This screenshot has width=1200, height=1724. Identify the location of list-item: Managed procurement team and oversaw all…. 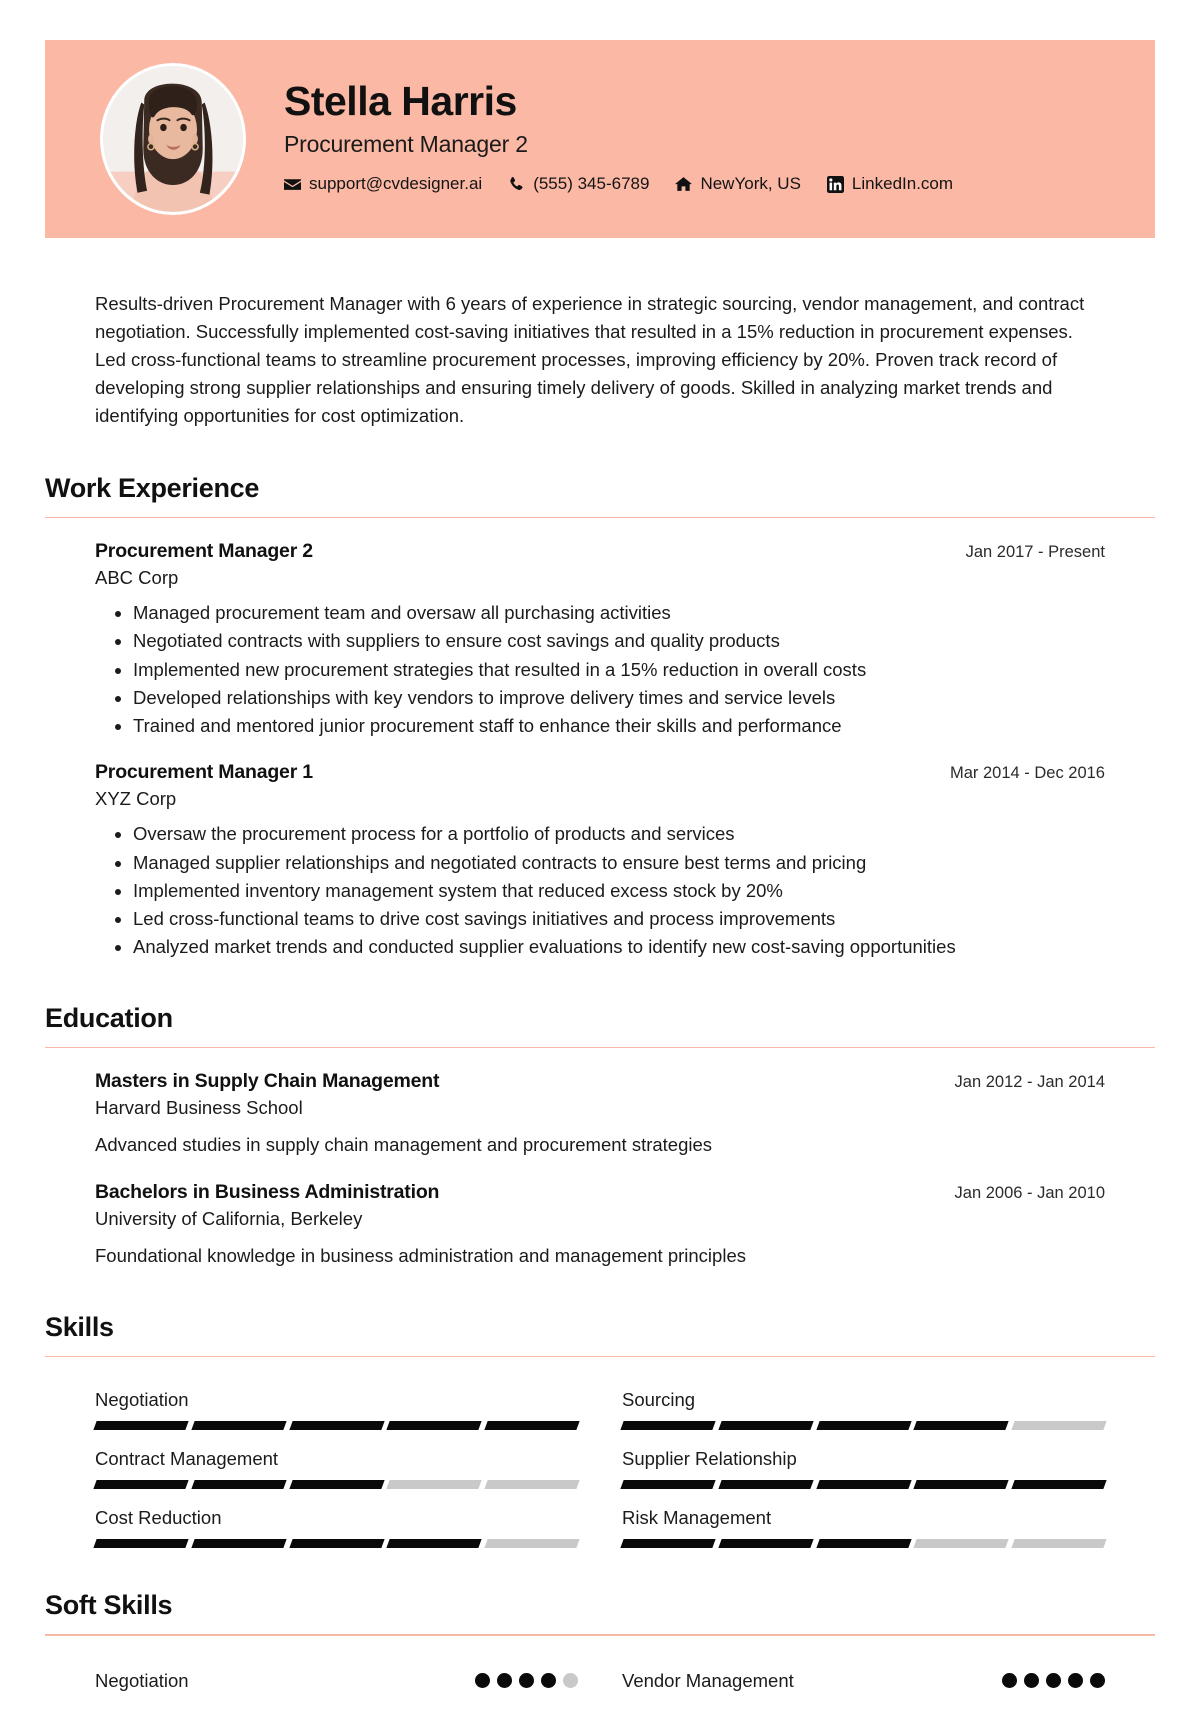
(619, 613).